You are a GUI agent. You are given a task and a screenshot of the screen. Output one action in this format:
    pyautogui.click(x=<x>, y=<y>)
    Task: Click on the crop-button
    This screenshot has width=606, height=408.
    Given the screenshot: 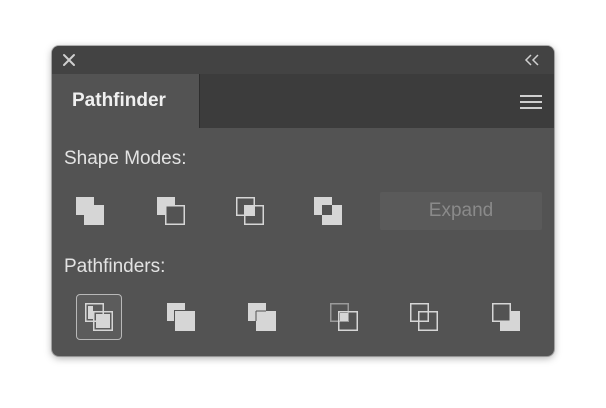 What is the action you would take?
    pyautogui.click(x=344, y=317)
    